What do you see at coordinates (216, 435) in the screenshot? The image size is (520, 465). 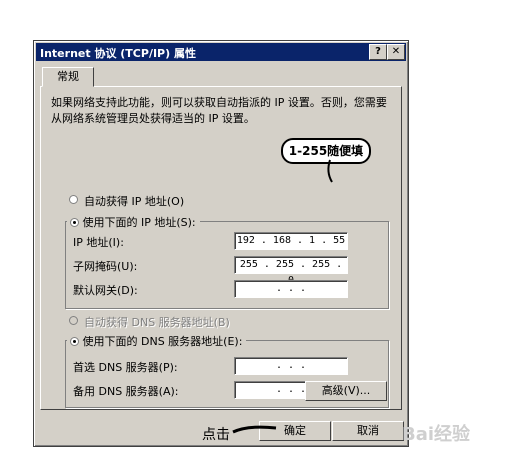 I see `annotation-click: 点击` at bounding box center [216, 435].